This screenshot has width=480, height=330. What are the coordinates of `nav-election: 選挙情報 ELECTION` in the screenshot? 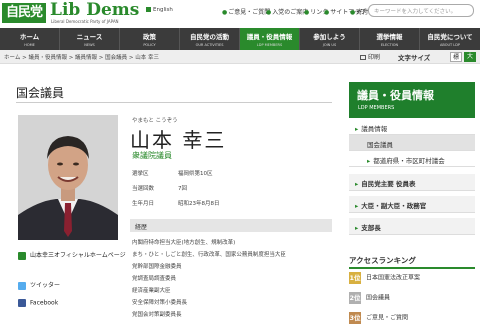 It's located at (390, 39).